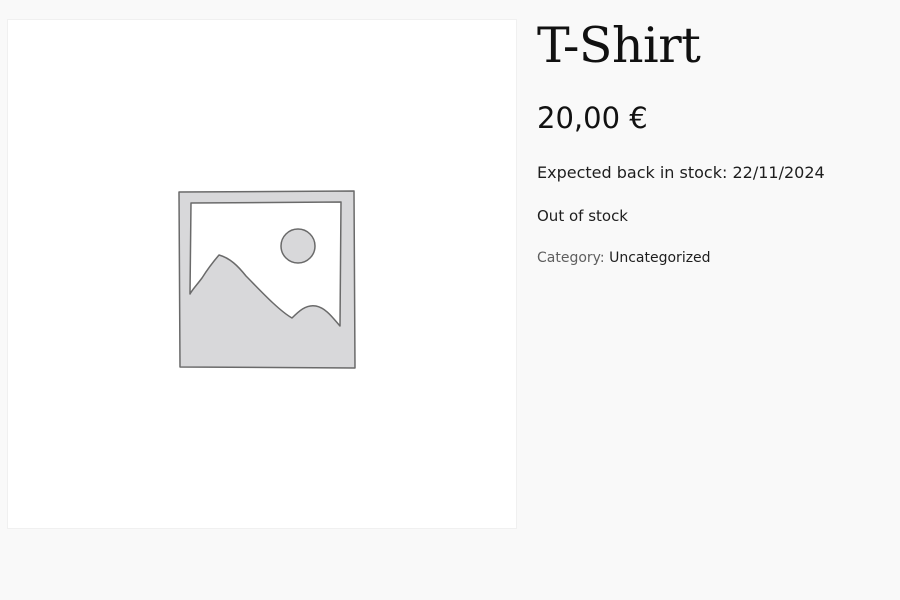  What do you see at coordinates (571, 258) in the screenshot?
I see `category-label: Category:` at bounding box center [571, 258].